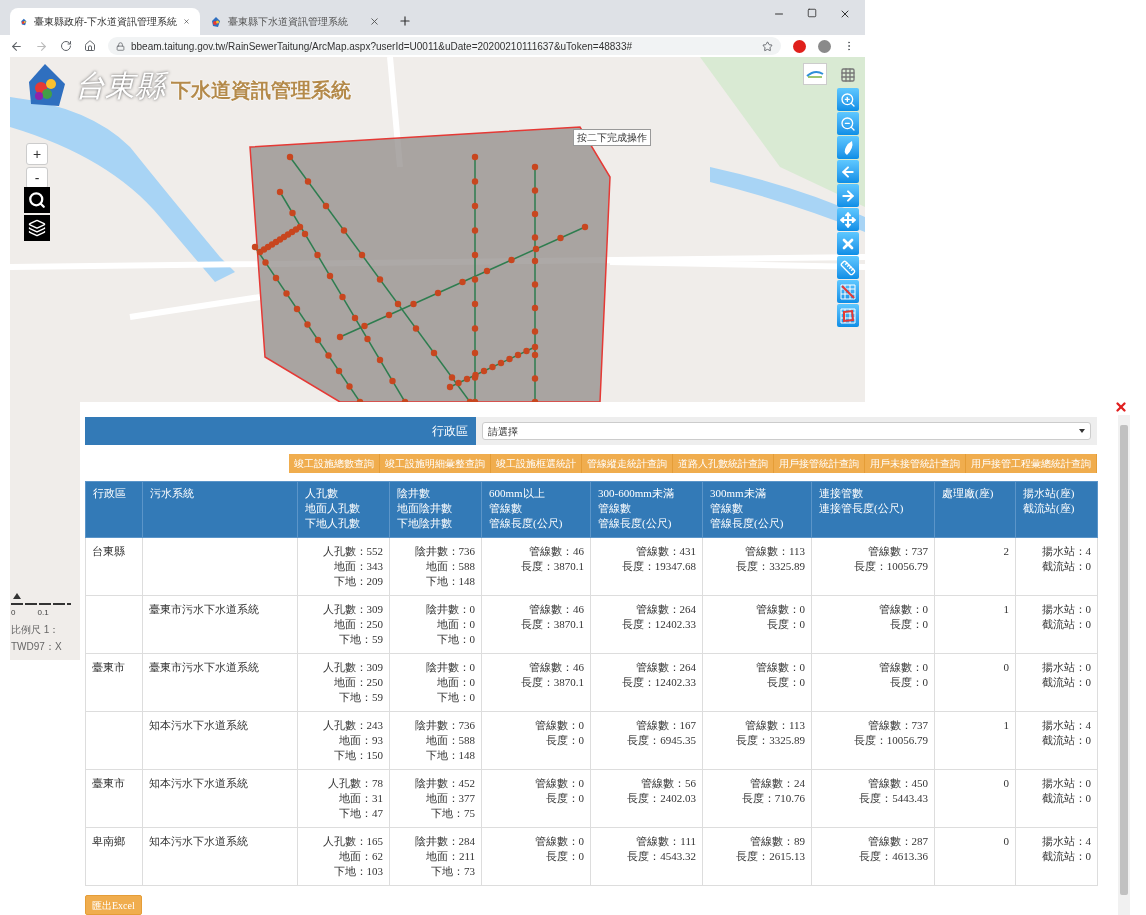 Image resolution: width=1146 pixels, height=915 pixels. Describe the element at coordinates (646, 509) in the screenshot. I see `column-header: 300-600mm未滿 管線數 管線長度(公尺)` at that location.